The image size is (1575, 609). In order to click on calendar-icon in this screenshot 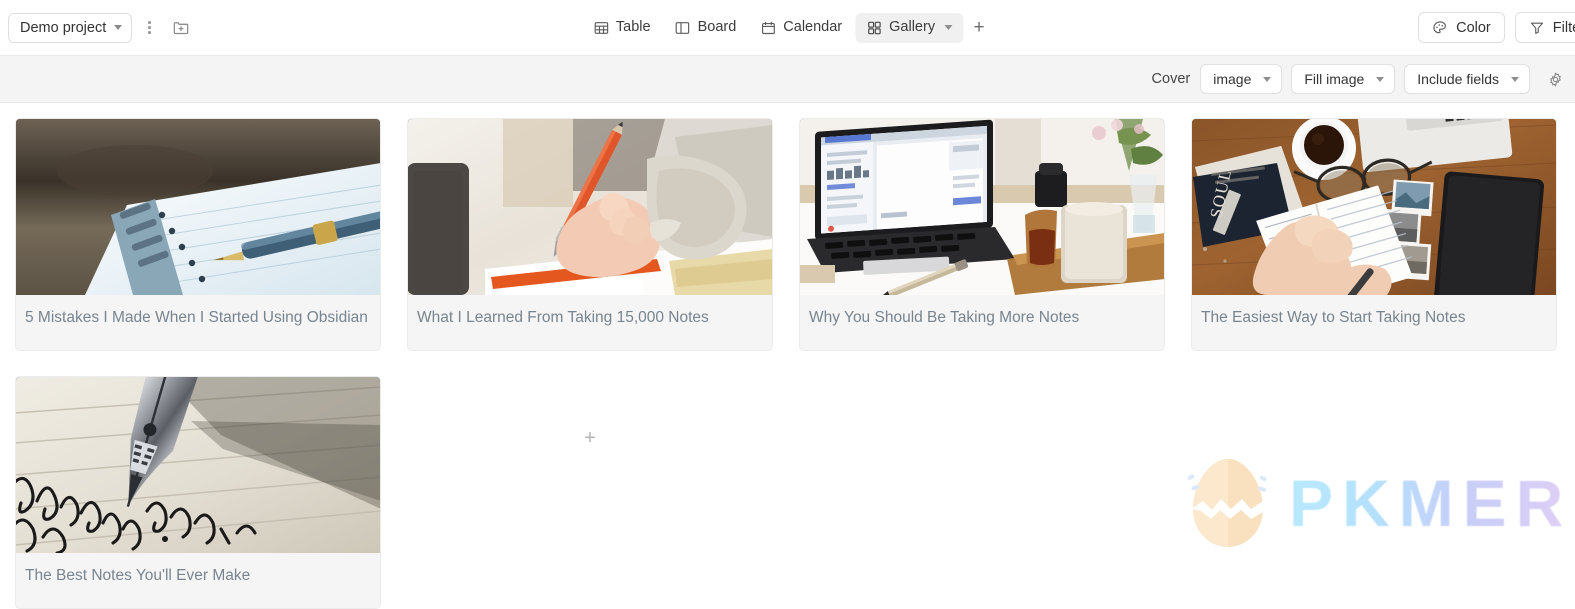, I will do `click(768, 27)`.